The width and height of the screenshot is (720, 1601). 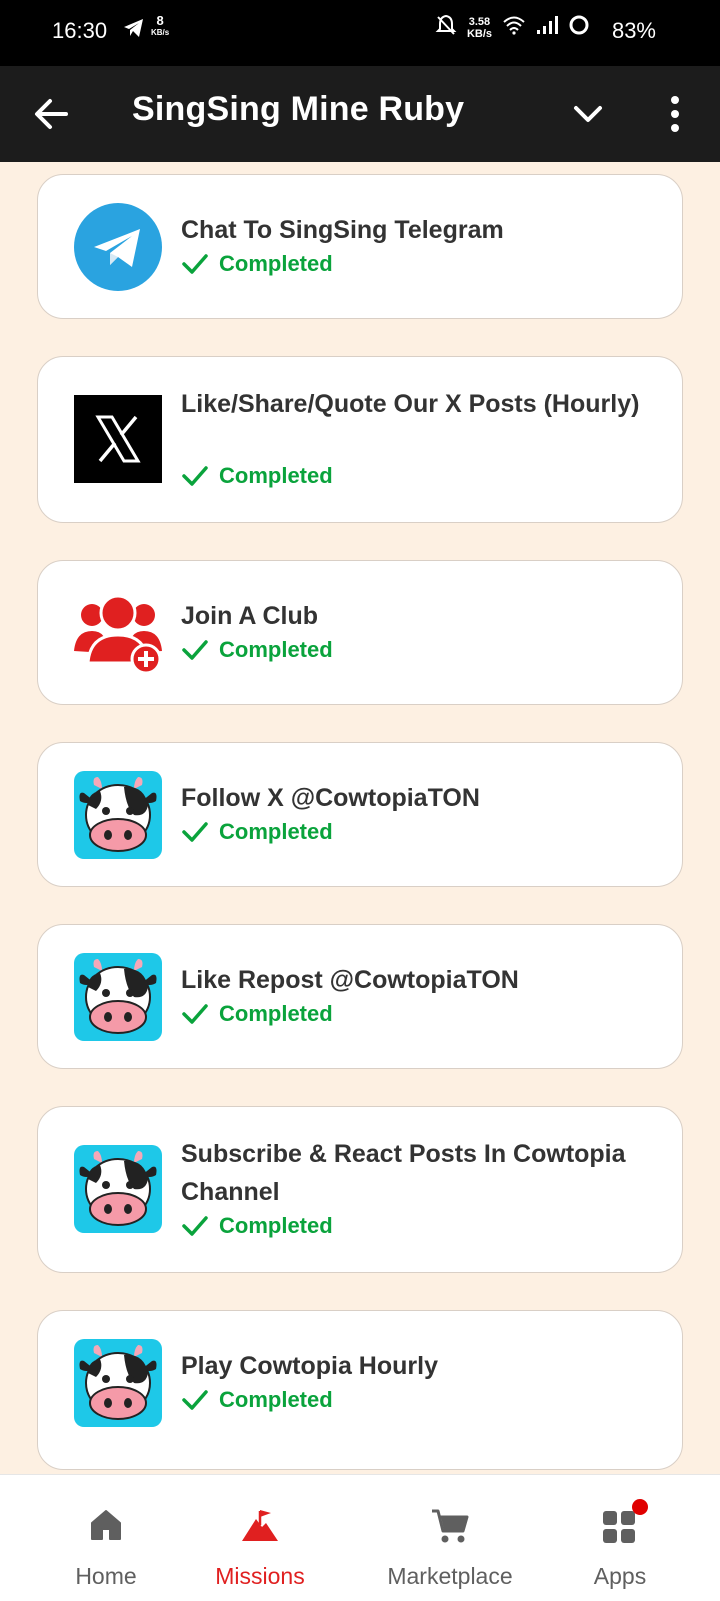 I want to click on x-logo-icon, so click(x=118, y=439).